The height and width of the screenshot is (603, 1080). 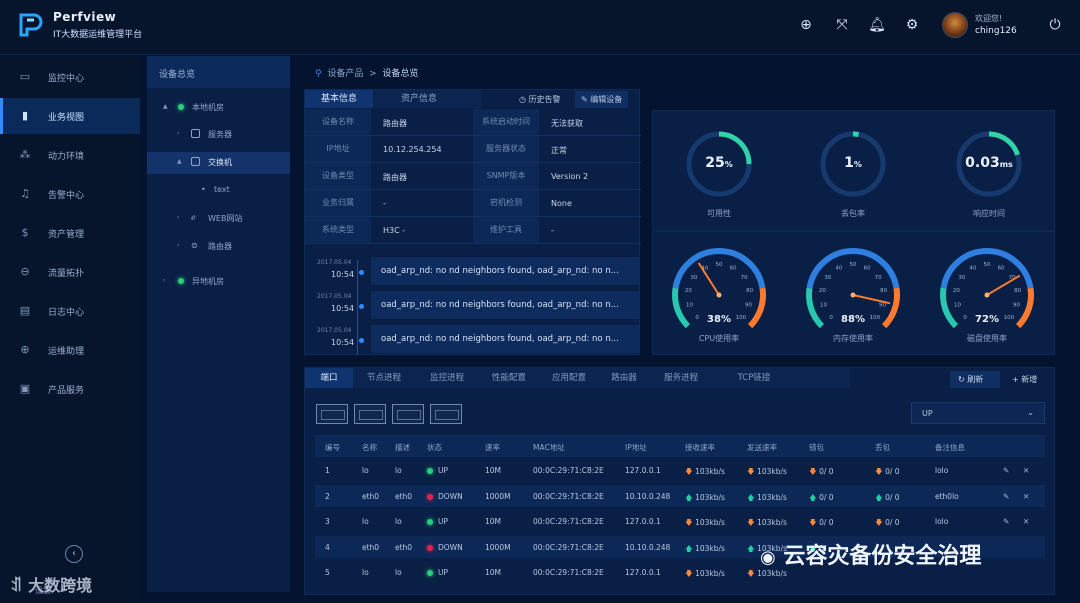 I want to click on tab-item: 节点进程, so click(x=384, y=378).